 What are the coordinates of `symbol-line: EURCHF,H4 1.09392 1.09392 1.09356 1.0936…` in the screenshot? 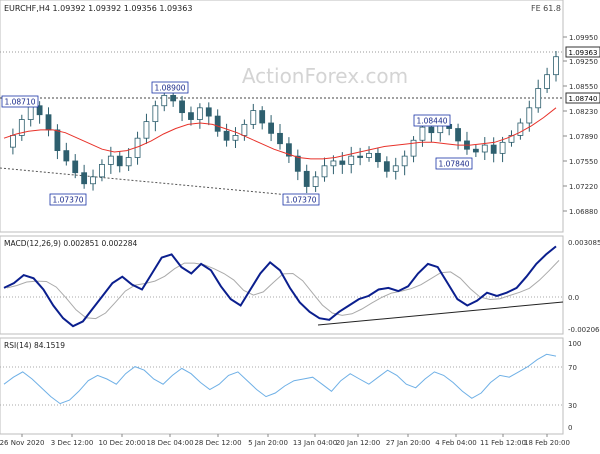 It's located at (98, 8).